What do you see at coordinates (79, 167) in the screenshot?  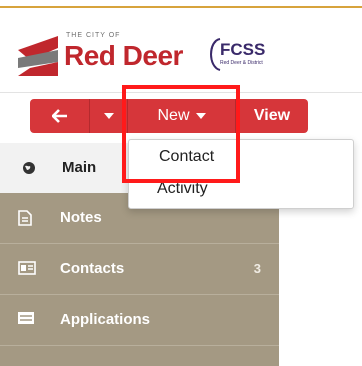 I see `sidebar-item-label: Main` at bounding box center [79, 167].